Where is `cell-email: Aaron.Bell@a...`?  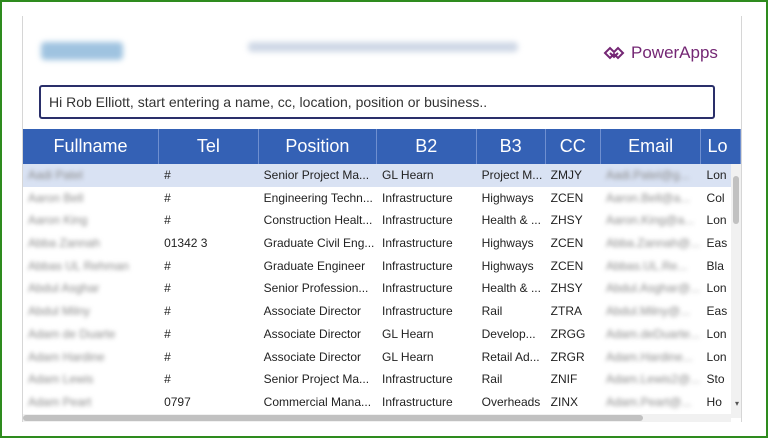
cell-email: Aaron.Bell@a... is located at coordinates (648, 197).